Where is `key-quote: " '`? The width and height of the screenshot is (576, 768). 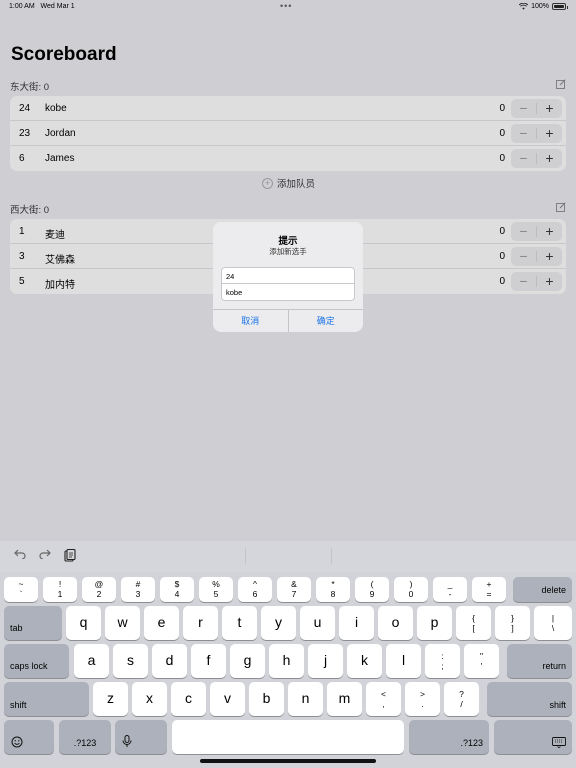
key-quote: " ' is located at coordinates (481, 661).